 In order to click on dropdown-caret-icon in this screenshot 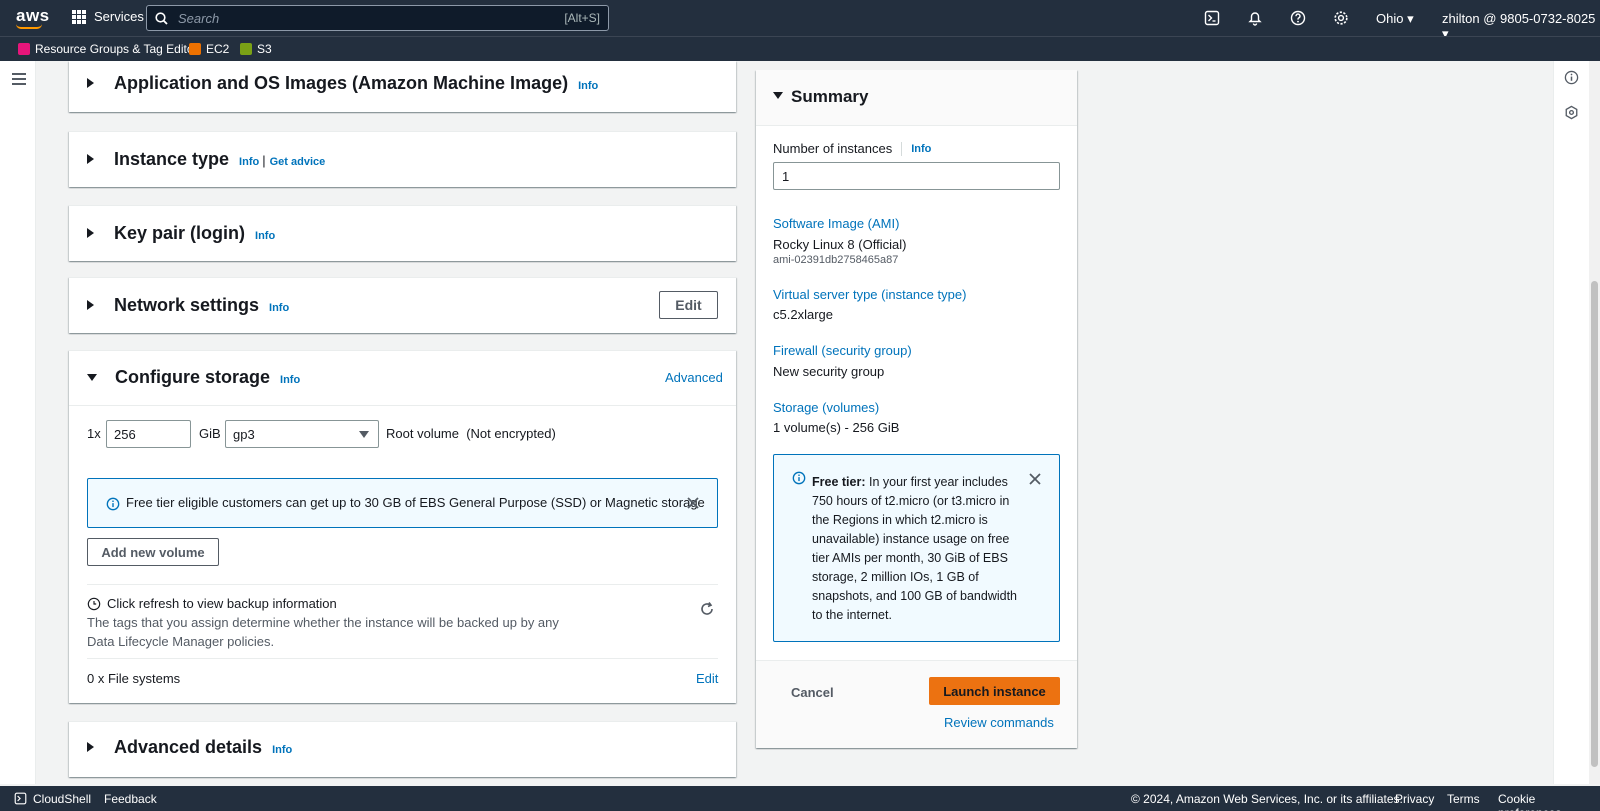, I will do `click(364, 434)`.